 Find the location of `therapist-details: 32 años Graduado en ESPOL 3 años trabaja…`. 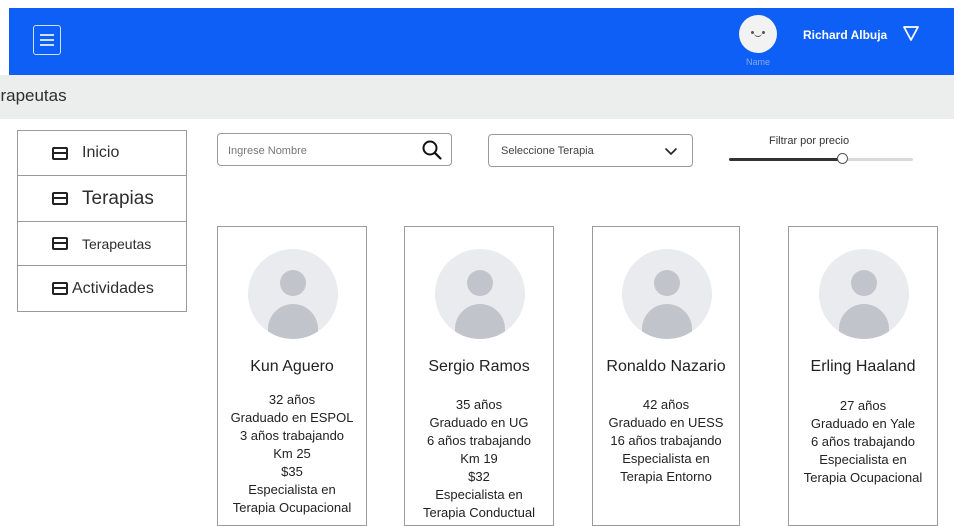

therapist-details: 32 años Graduado en ESPOL 3 años trabaja… is located at coordinates (292, 454).